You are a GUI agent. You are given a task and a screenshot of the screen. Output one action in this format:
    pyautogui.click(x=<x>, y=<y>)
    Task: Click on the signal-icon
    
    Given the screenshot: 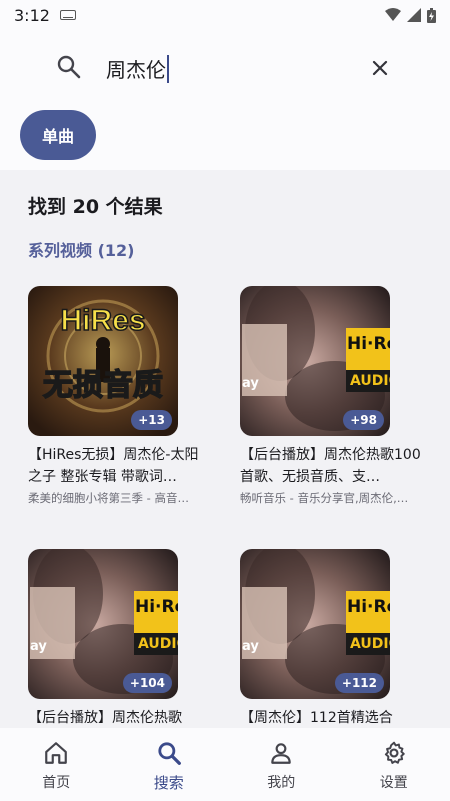 What is the action you would take?
    pyautogui.click(x=414, y=15)
    